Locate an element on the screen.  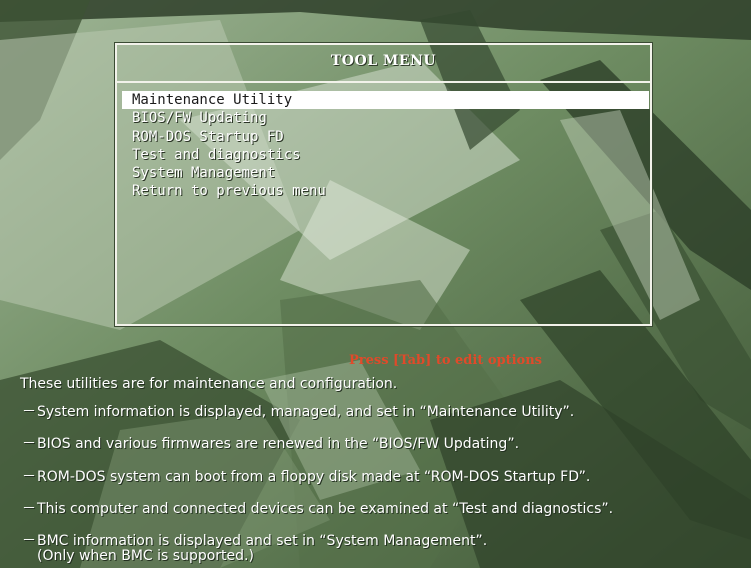
tab-hint-text: Press [Tab] to edit options is located at coordinates (445, 360).